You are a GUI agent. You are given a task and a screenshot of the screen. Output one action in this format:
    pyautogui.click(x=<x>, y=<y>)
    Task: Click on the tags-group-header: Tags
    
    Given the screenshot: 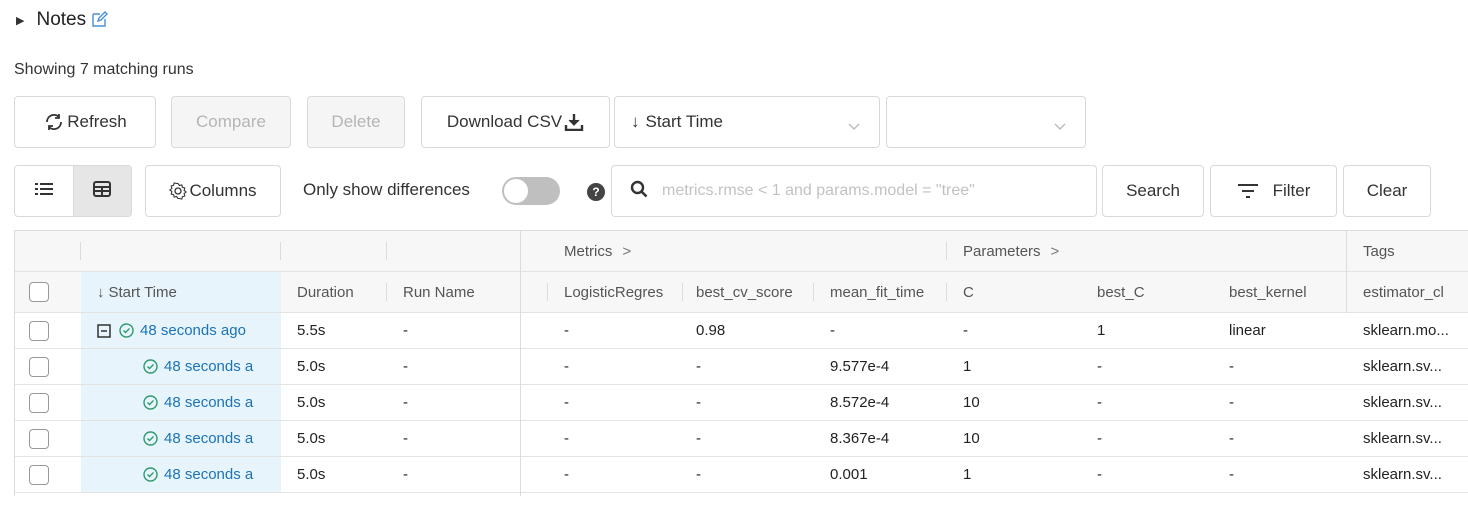 What is the action you would take?
    pyautogui.click(x=1379, y=251)
    